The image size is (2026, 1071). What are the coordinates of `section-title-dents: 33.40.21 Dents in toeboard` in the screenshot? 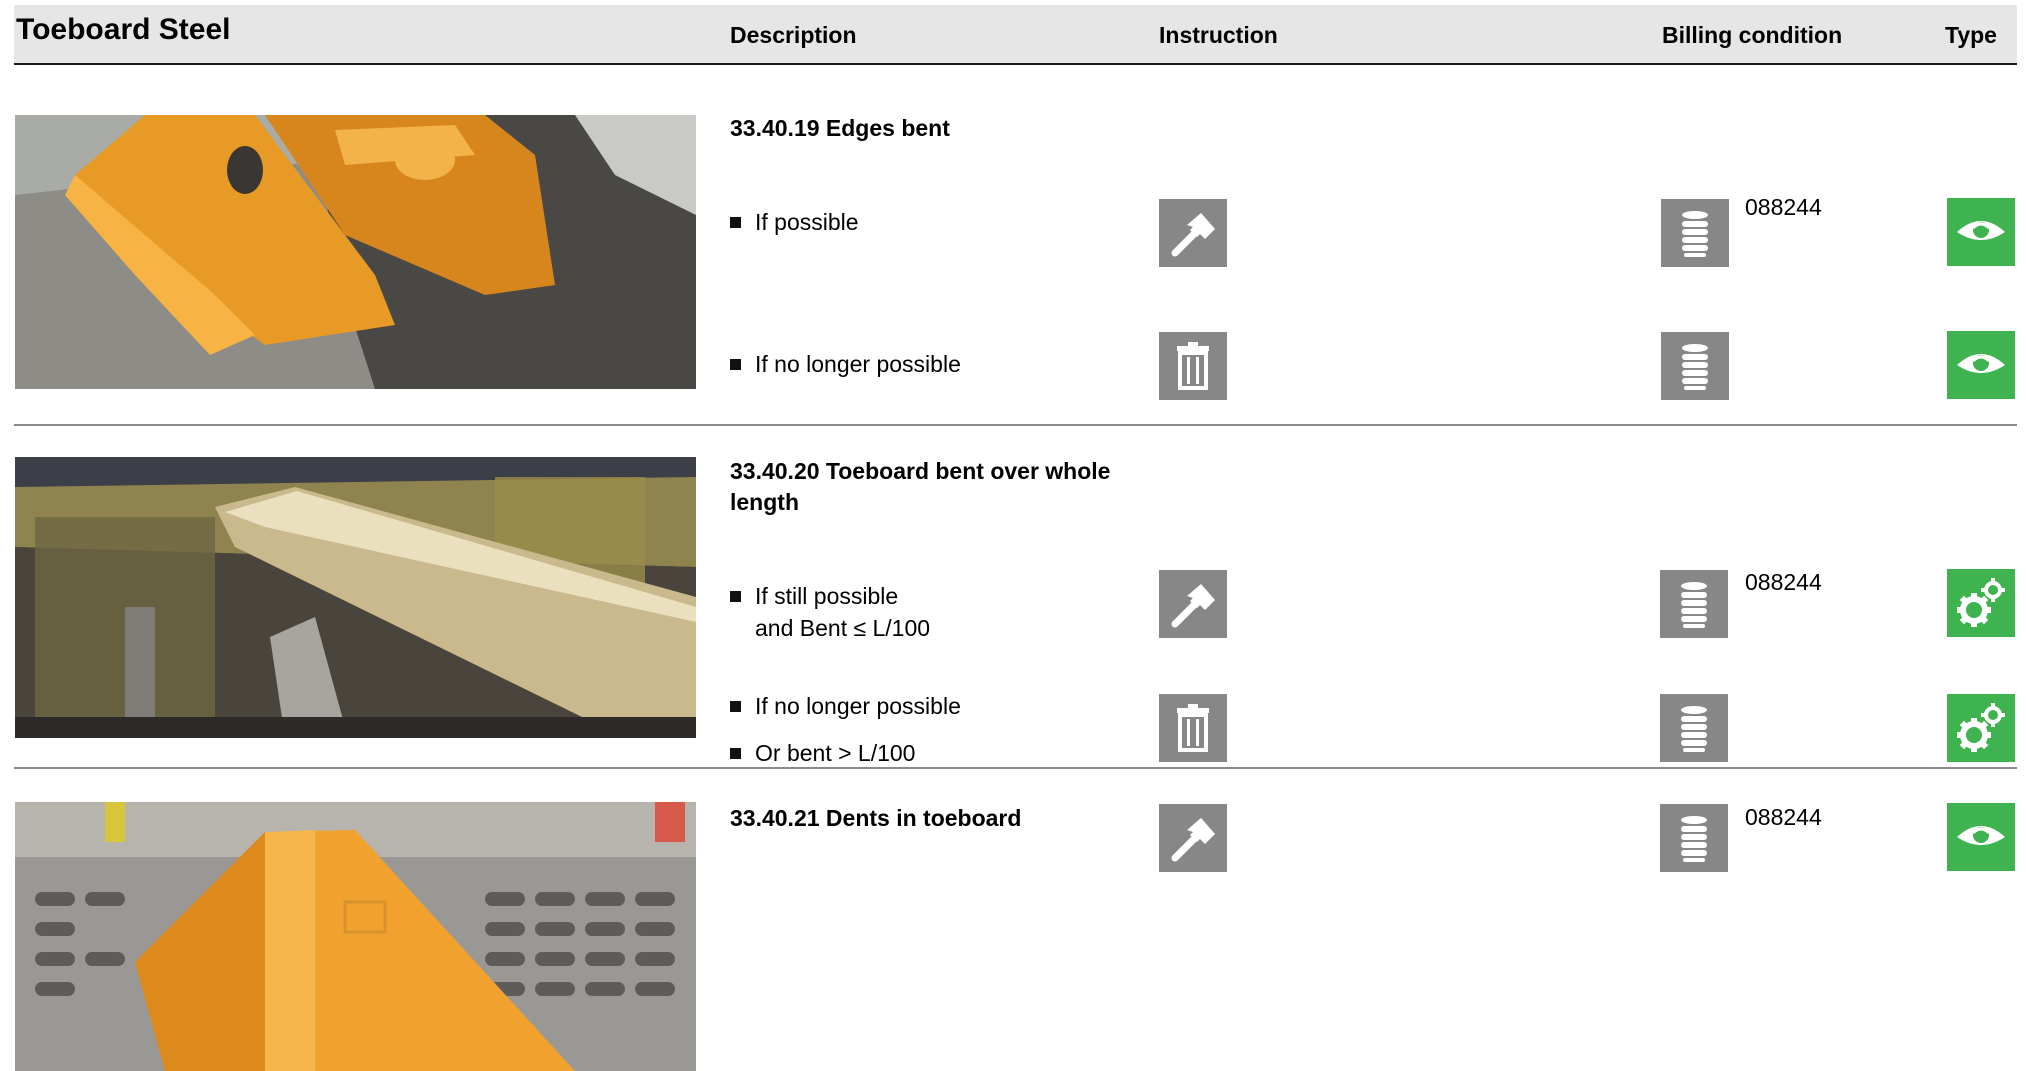 It's located at (876, 818).